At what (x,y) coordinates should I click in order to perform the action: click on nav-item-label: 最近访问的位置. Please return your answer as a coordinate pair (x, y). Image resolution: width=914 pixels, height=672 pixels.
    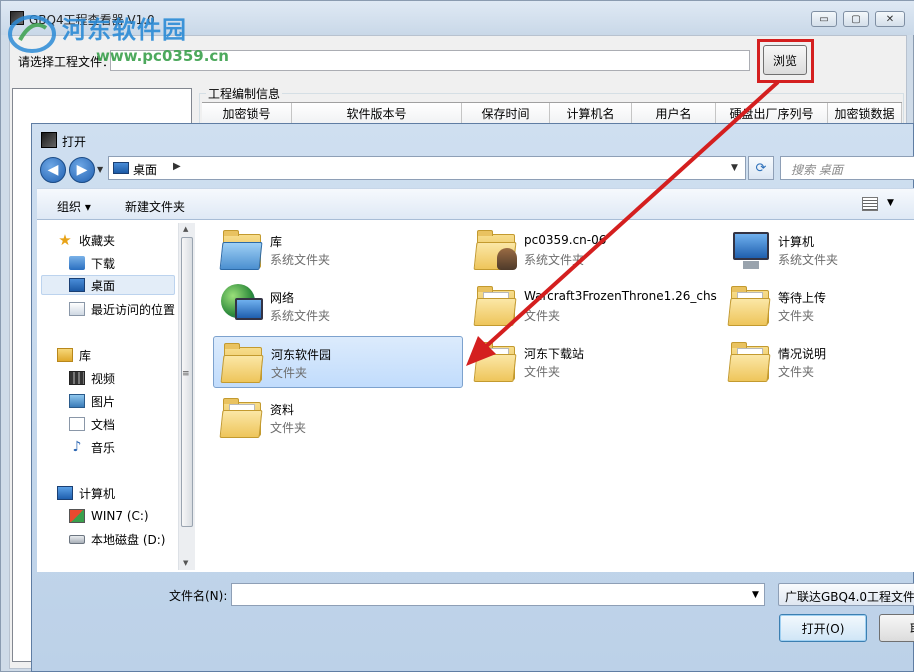
    Looking at the image, I should click on (133, 309).